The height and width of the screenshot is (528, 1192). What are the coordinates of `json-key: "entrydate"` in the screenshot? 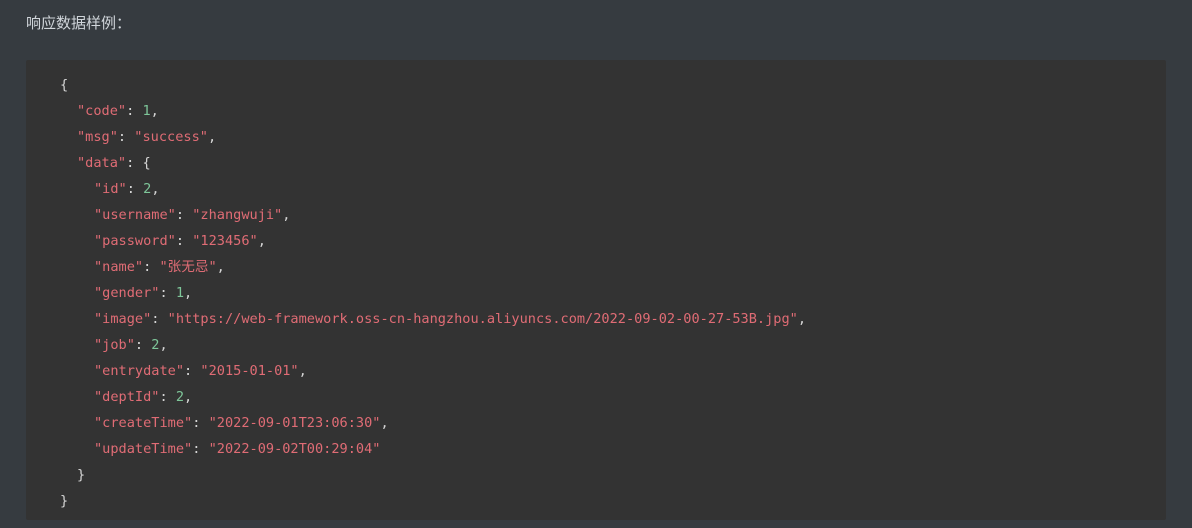 It's located at (139, 371).